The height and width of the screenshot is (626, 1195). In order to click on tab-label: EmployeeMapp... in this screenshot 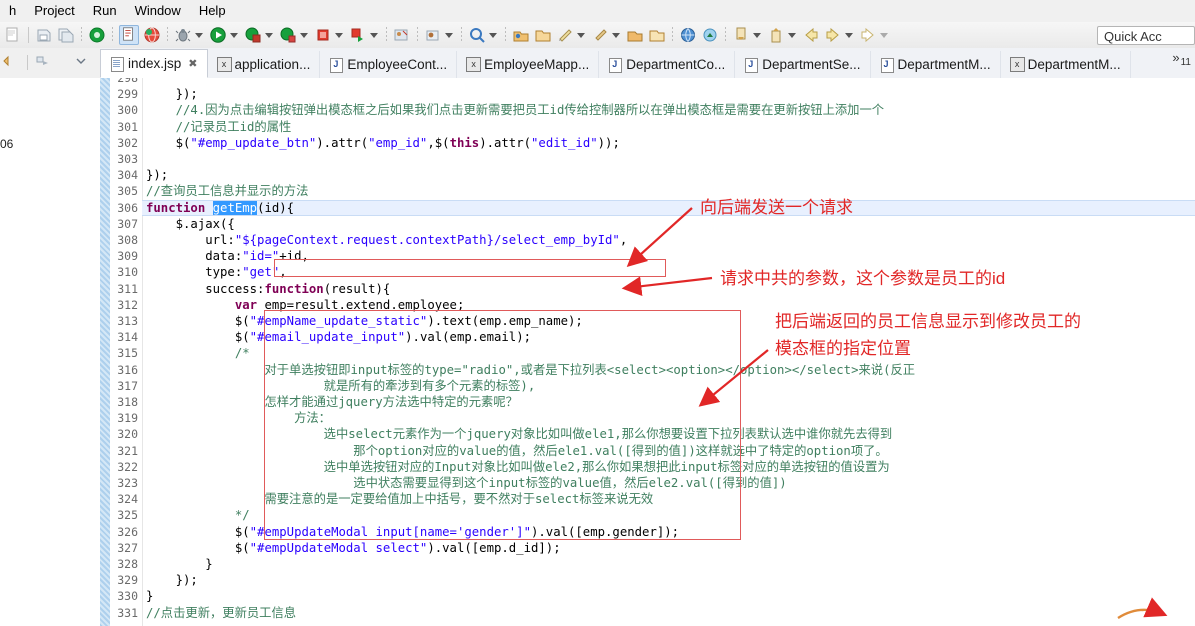, I will do `click(537, 64)`.